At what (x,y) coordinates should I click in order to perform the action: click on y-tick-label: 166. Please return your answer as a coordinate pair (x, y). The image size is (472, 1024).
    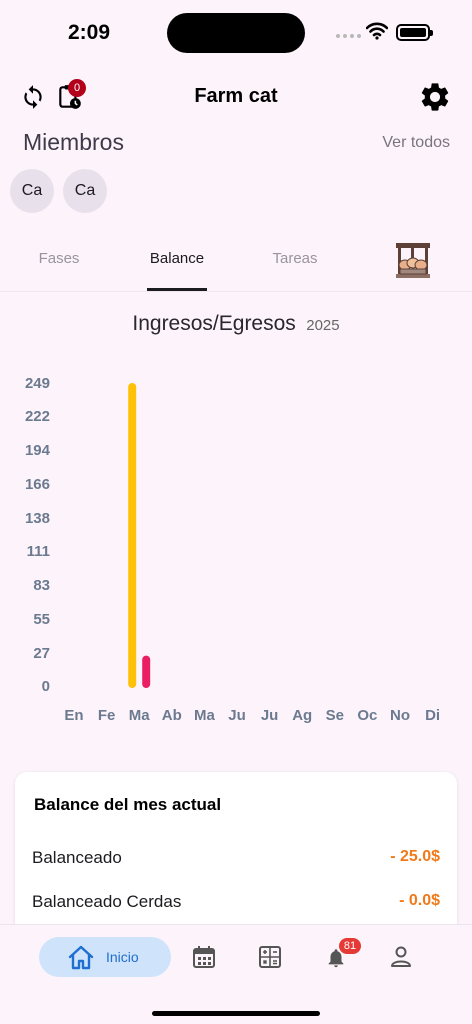
    Looking at the image, I should click on (37, 484).